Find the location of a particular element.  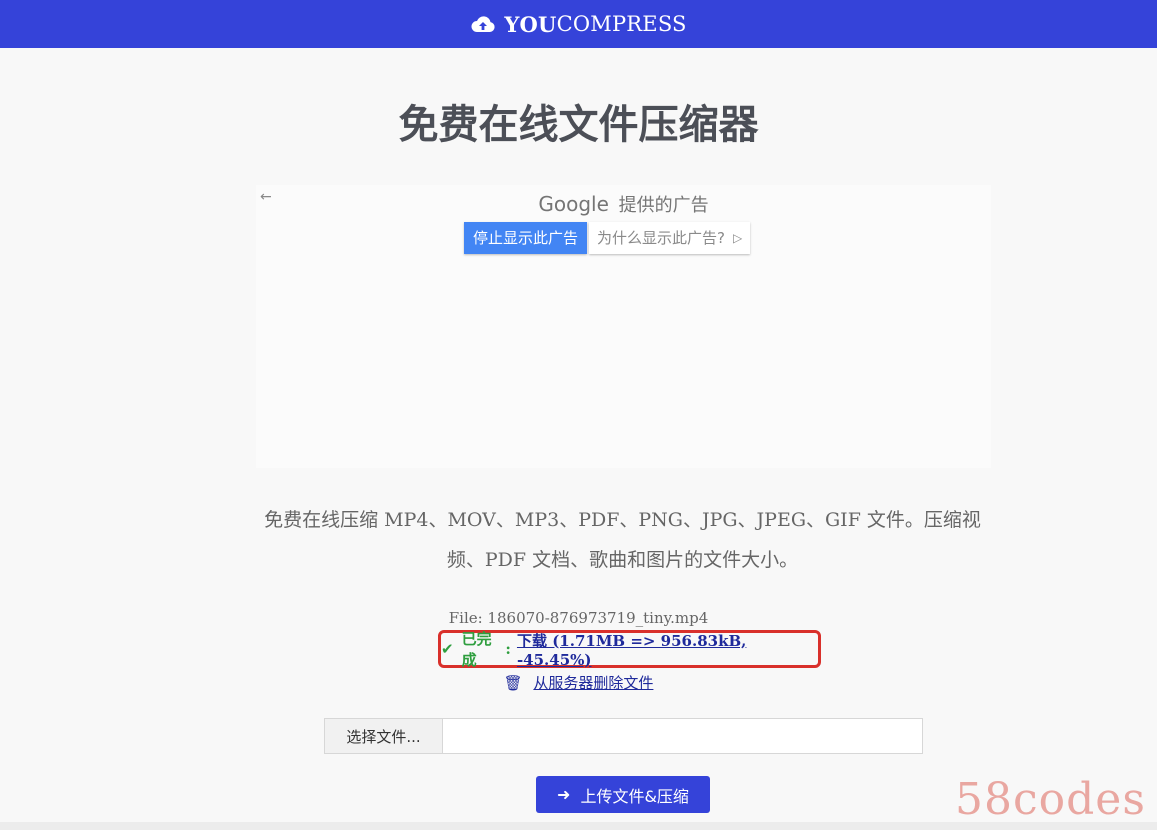

google-brand: Google is located at coordinates (573, 204).